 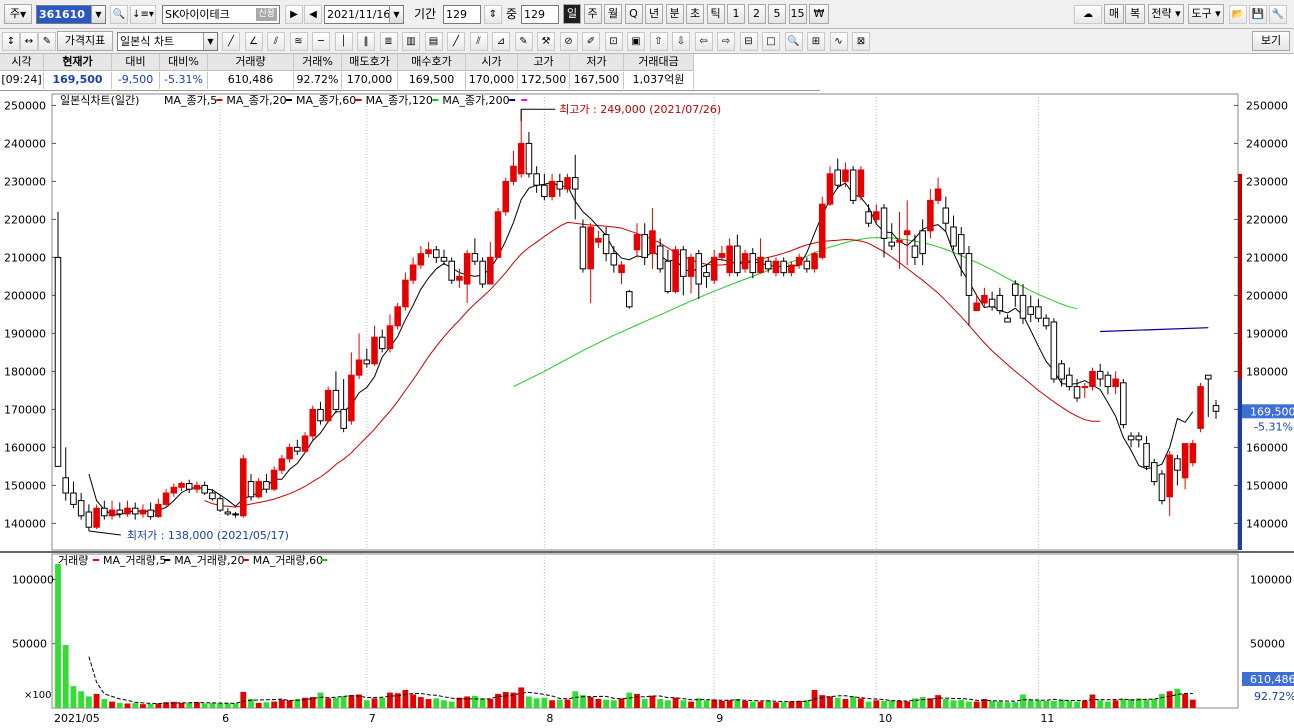 What do you see at coordinates (838, 41) in the screenshot?
I see `drawing-tool-icon-28: ∿` at bounding box center [838, 41].